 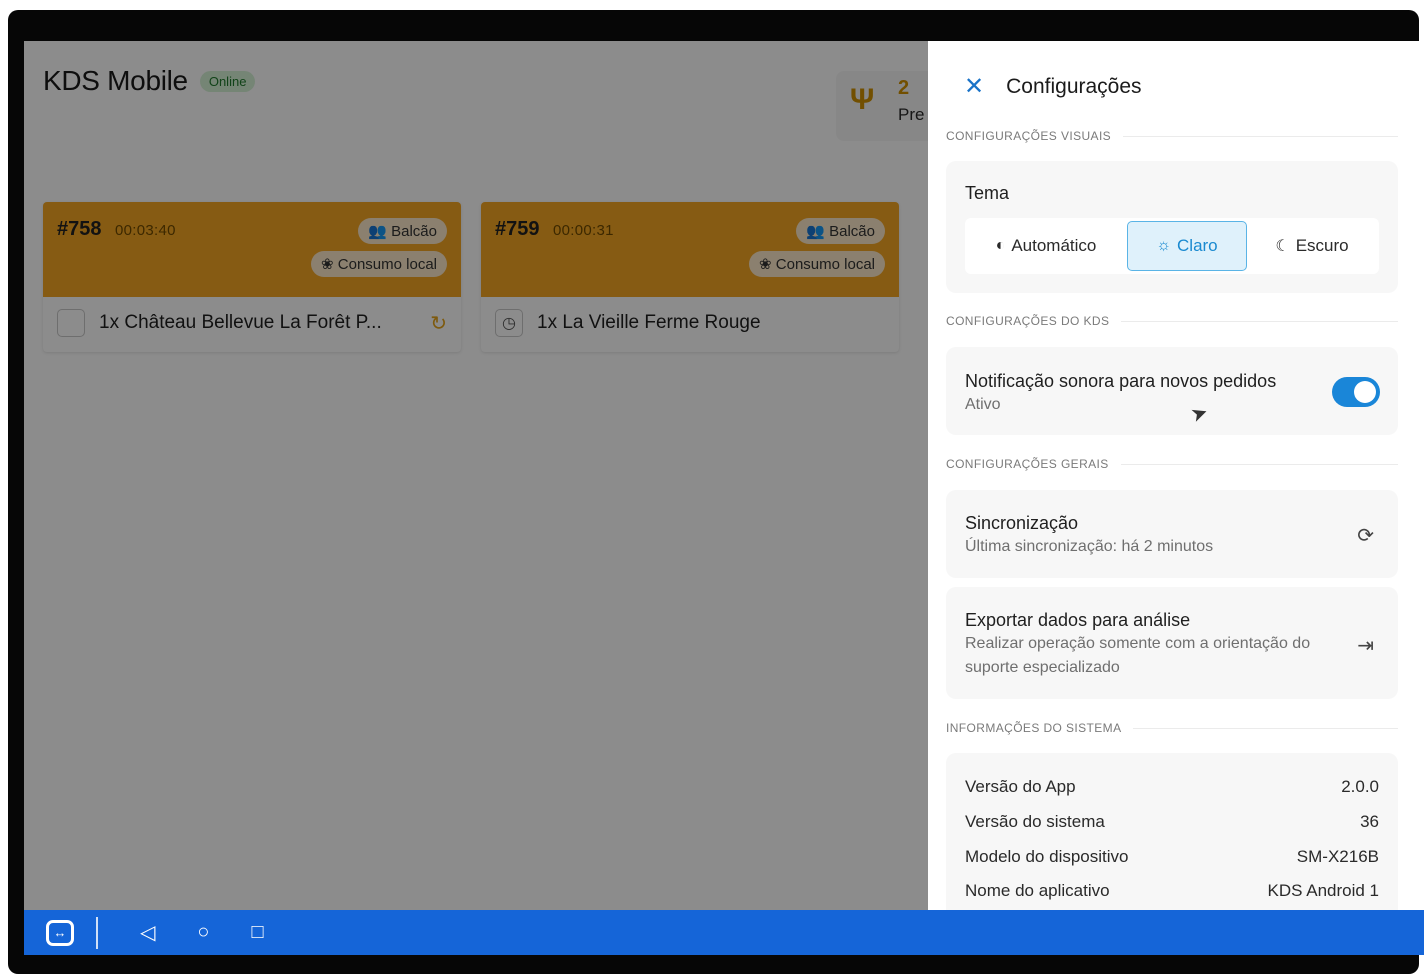 I want to click on info-label: Modelo do dispositivo, so click(x=1047, y=856).